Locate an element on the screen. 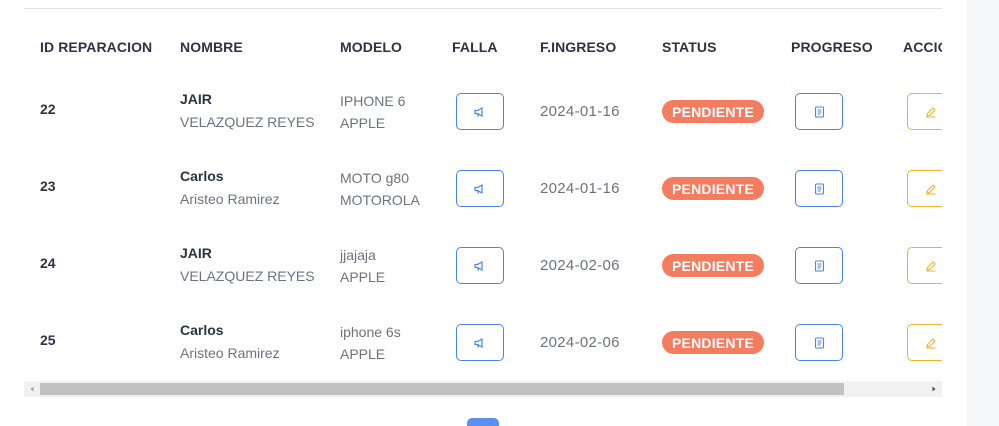  header-acciones: ACCIONES is located at coordinates (922, 47).